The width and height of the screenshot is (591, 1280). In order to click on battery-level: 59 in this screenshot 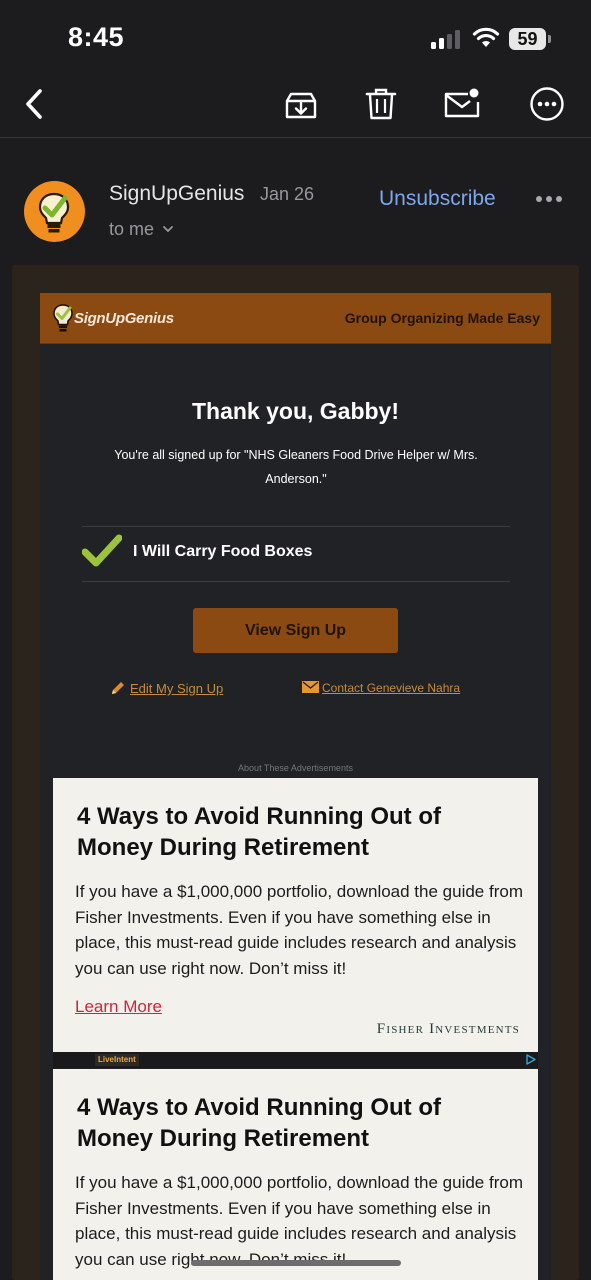, I will do `click(527, 39)`.